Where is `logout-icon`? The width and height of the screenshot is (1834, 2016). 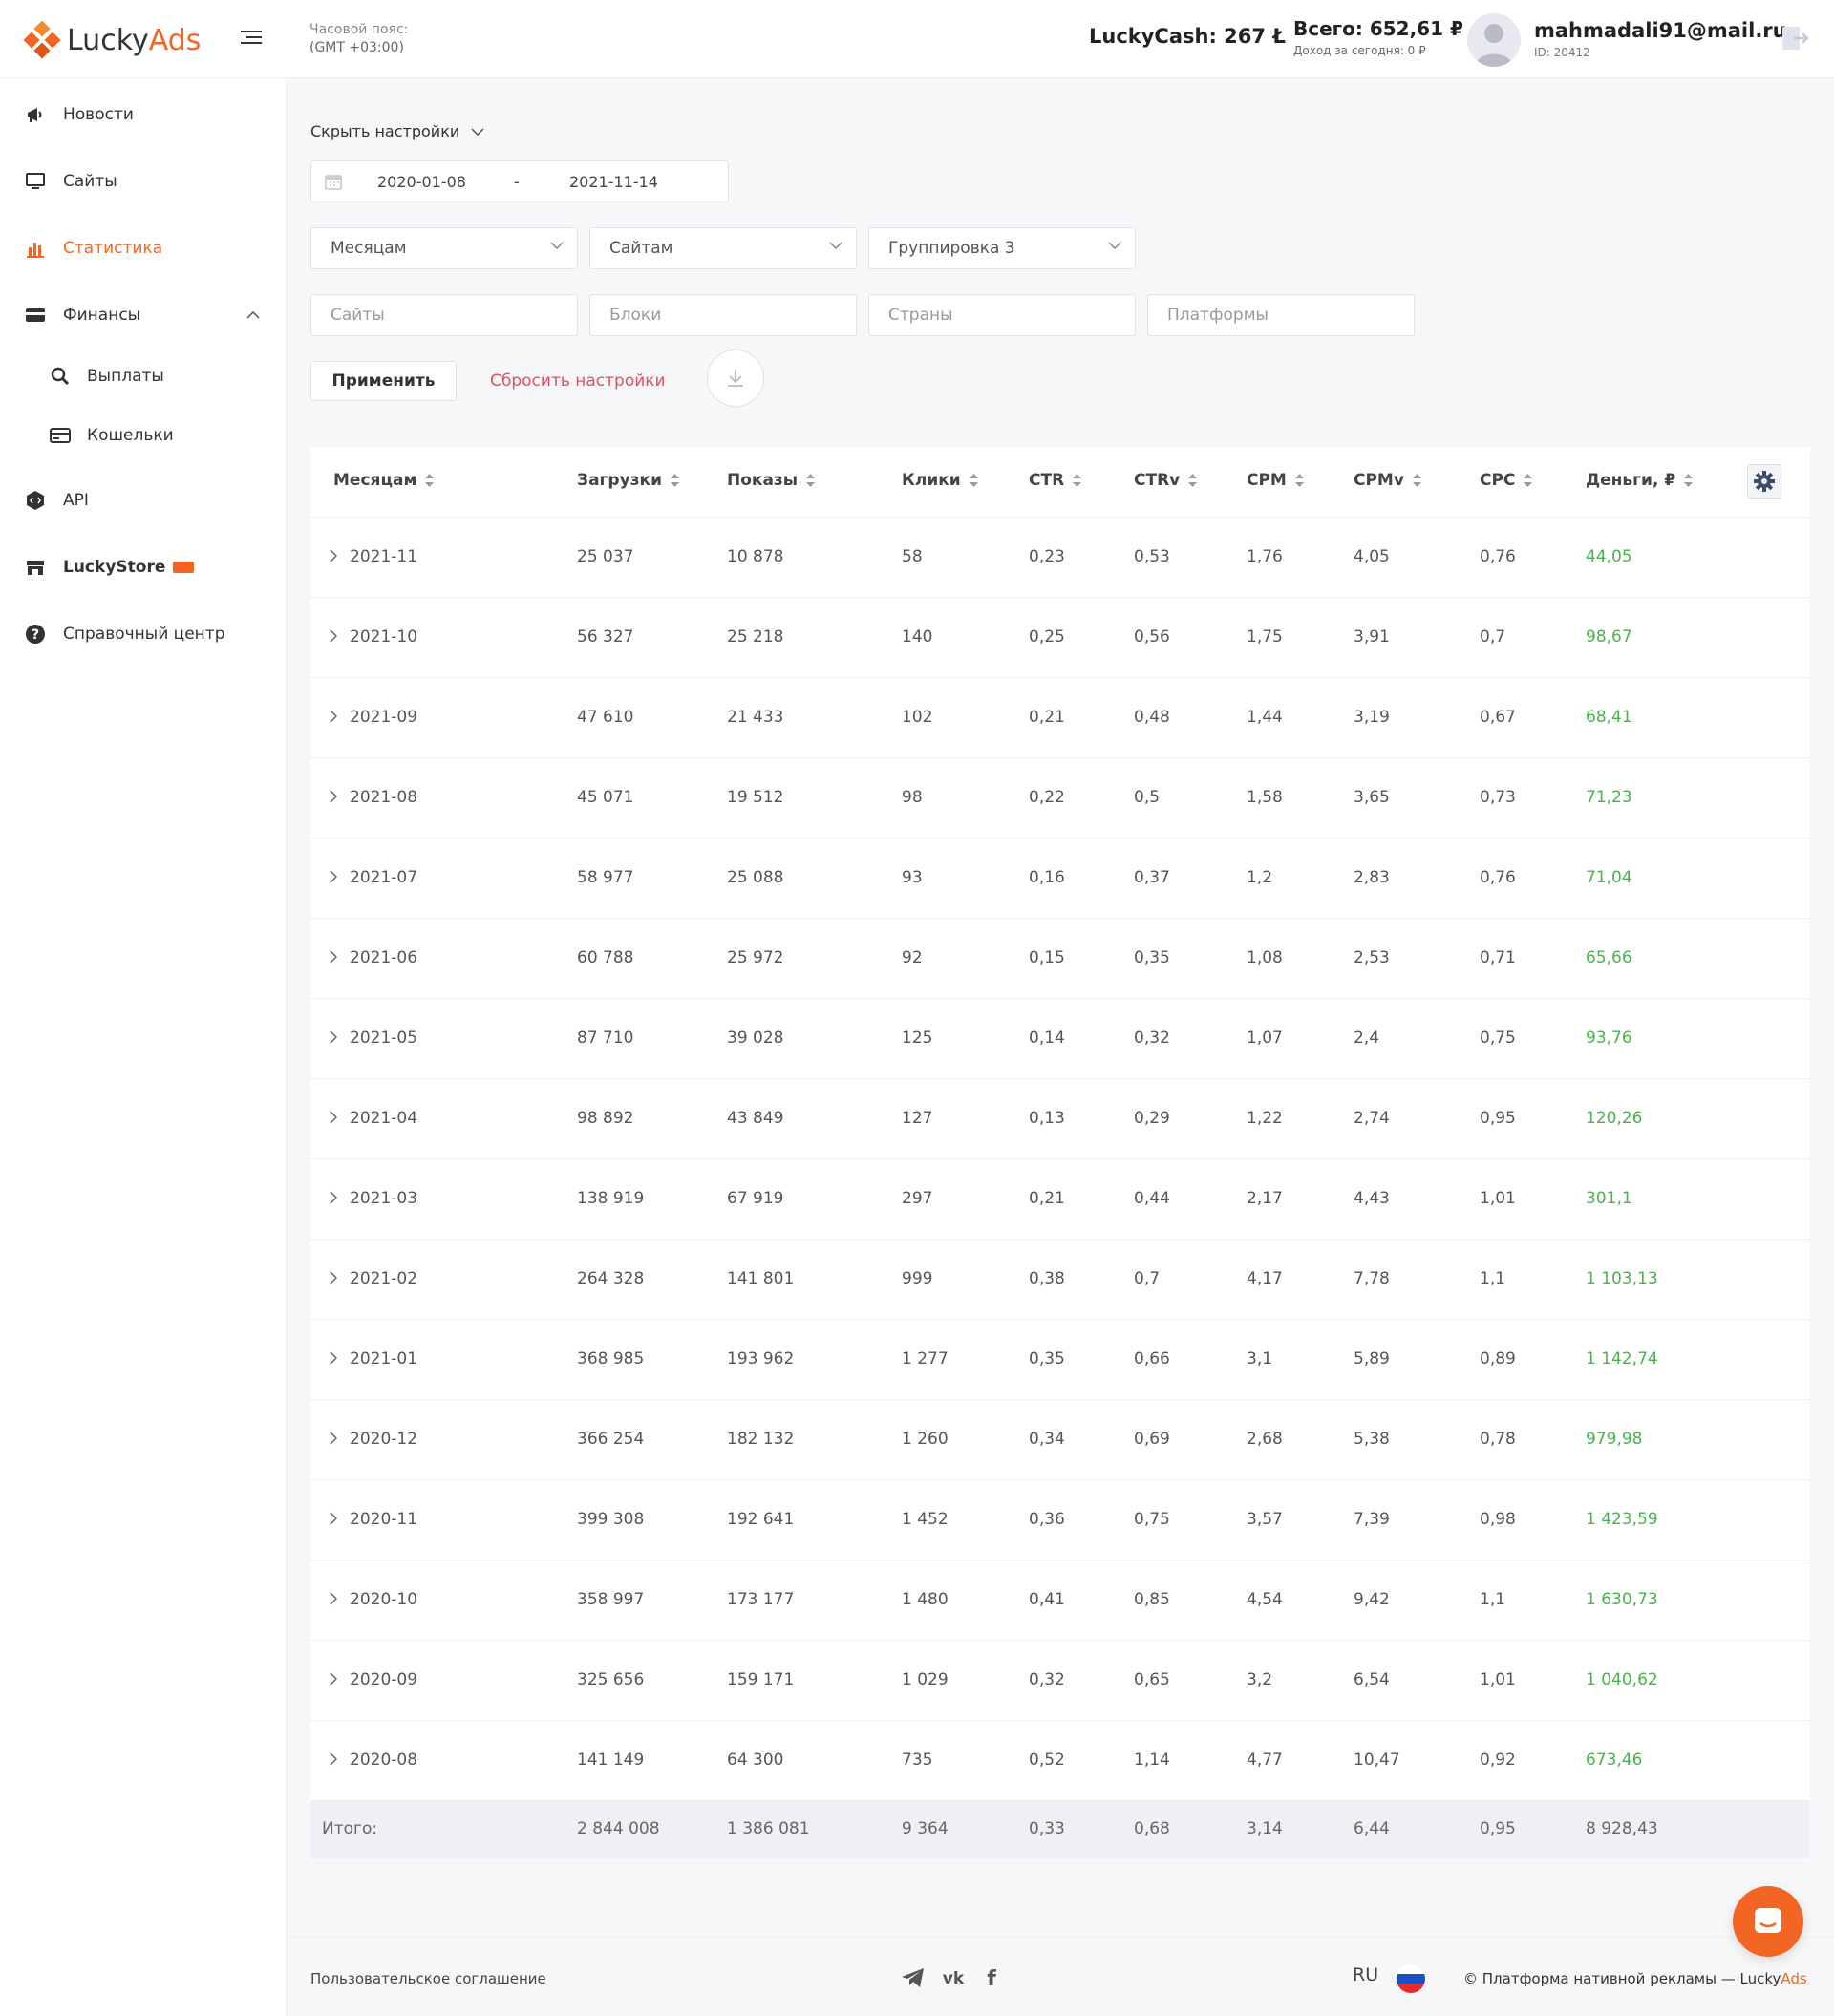
logout-icon is located at coordinates (1796, 38).